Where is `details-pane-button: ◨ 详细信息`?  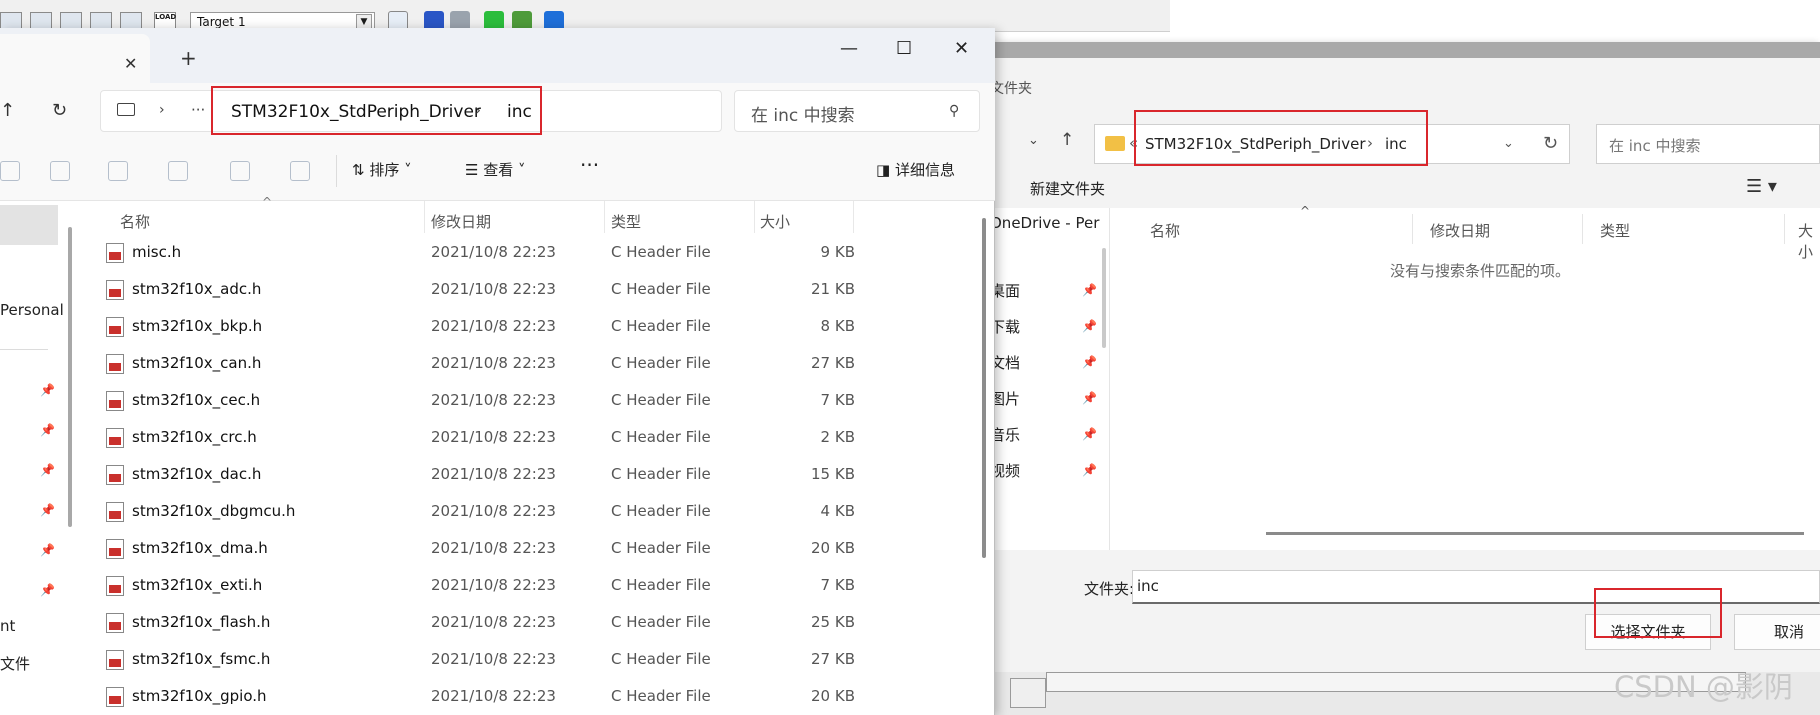 details-pane-button: ◨ 详细信息 is located at coordinates (915, 169).